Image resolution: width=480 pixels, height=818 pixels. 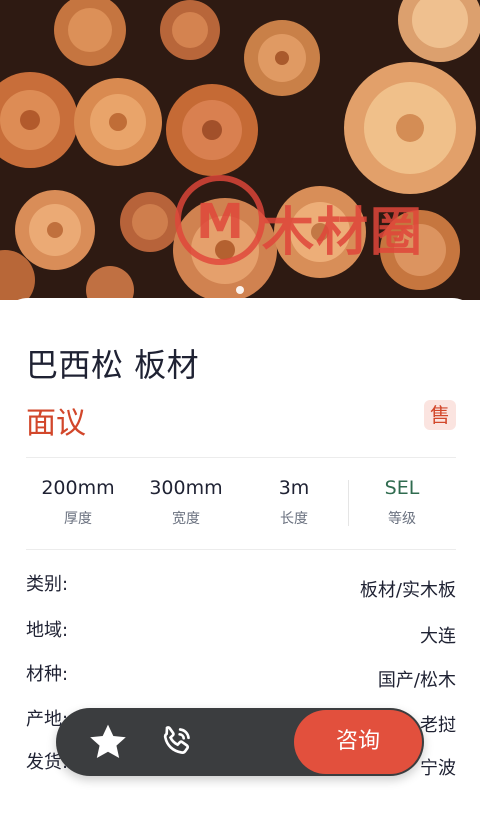 What do you see at coordinates (241, 504) in the screenshot?
I see `spec-strip: 200mm 厚度 300mm 宽度 3m 长度 SEL 等级` at bounding box center [241, 504].